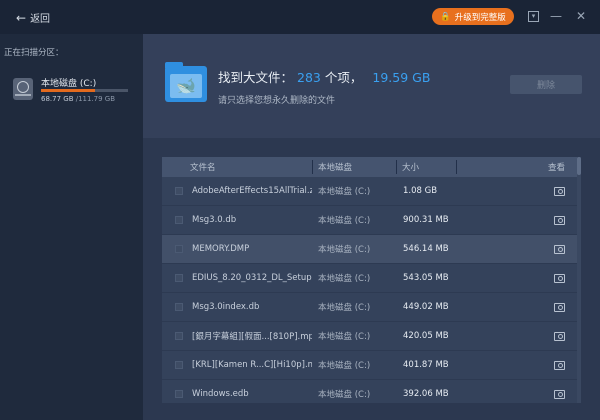 Image resolution: width=600 pixels, height=420 pixels. What do you see at coordinates (277, 101) in the screenshot?
I see `hint-text: 请只选择您想永久删除的文件` at bounding box center [277, 101].